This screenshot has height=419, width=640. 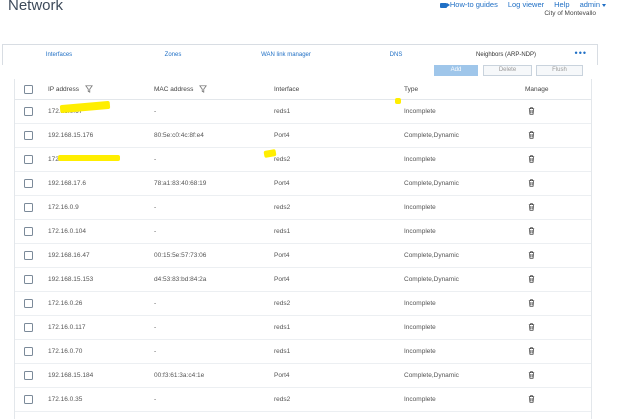 What do you see at coordinates (71, 375) in the screenshot?
I see `cell-ip: 192.168.15.184` at bounding box center [71, 375].